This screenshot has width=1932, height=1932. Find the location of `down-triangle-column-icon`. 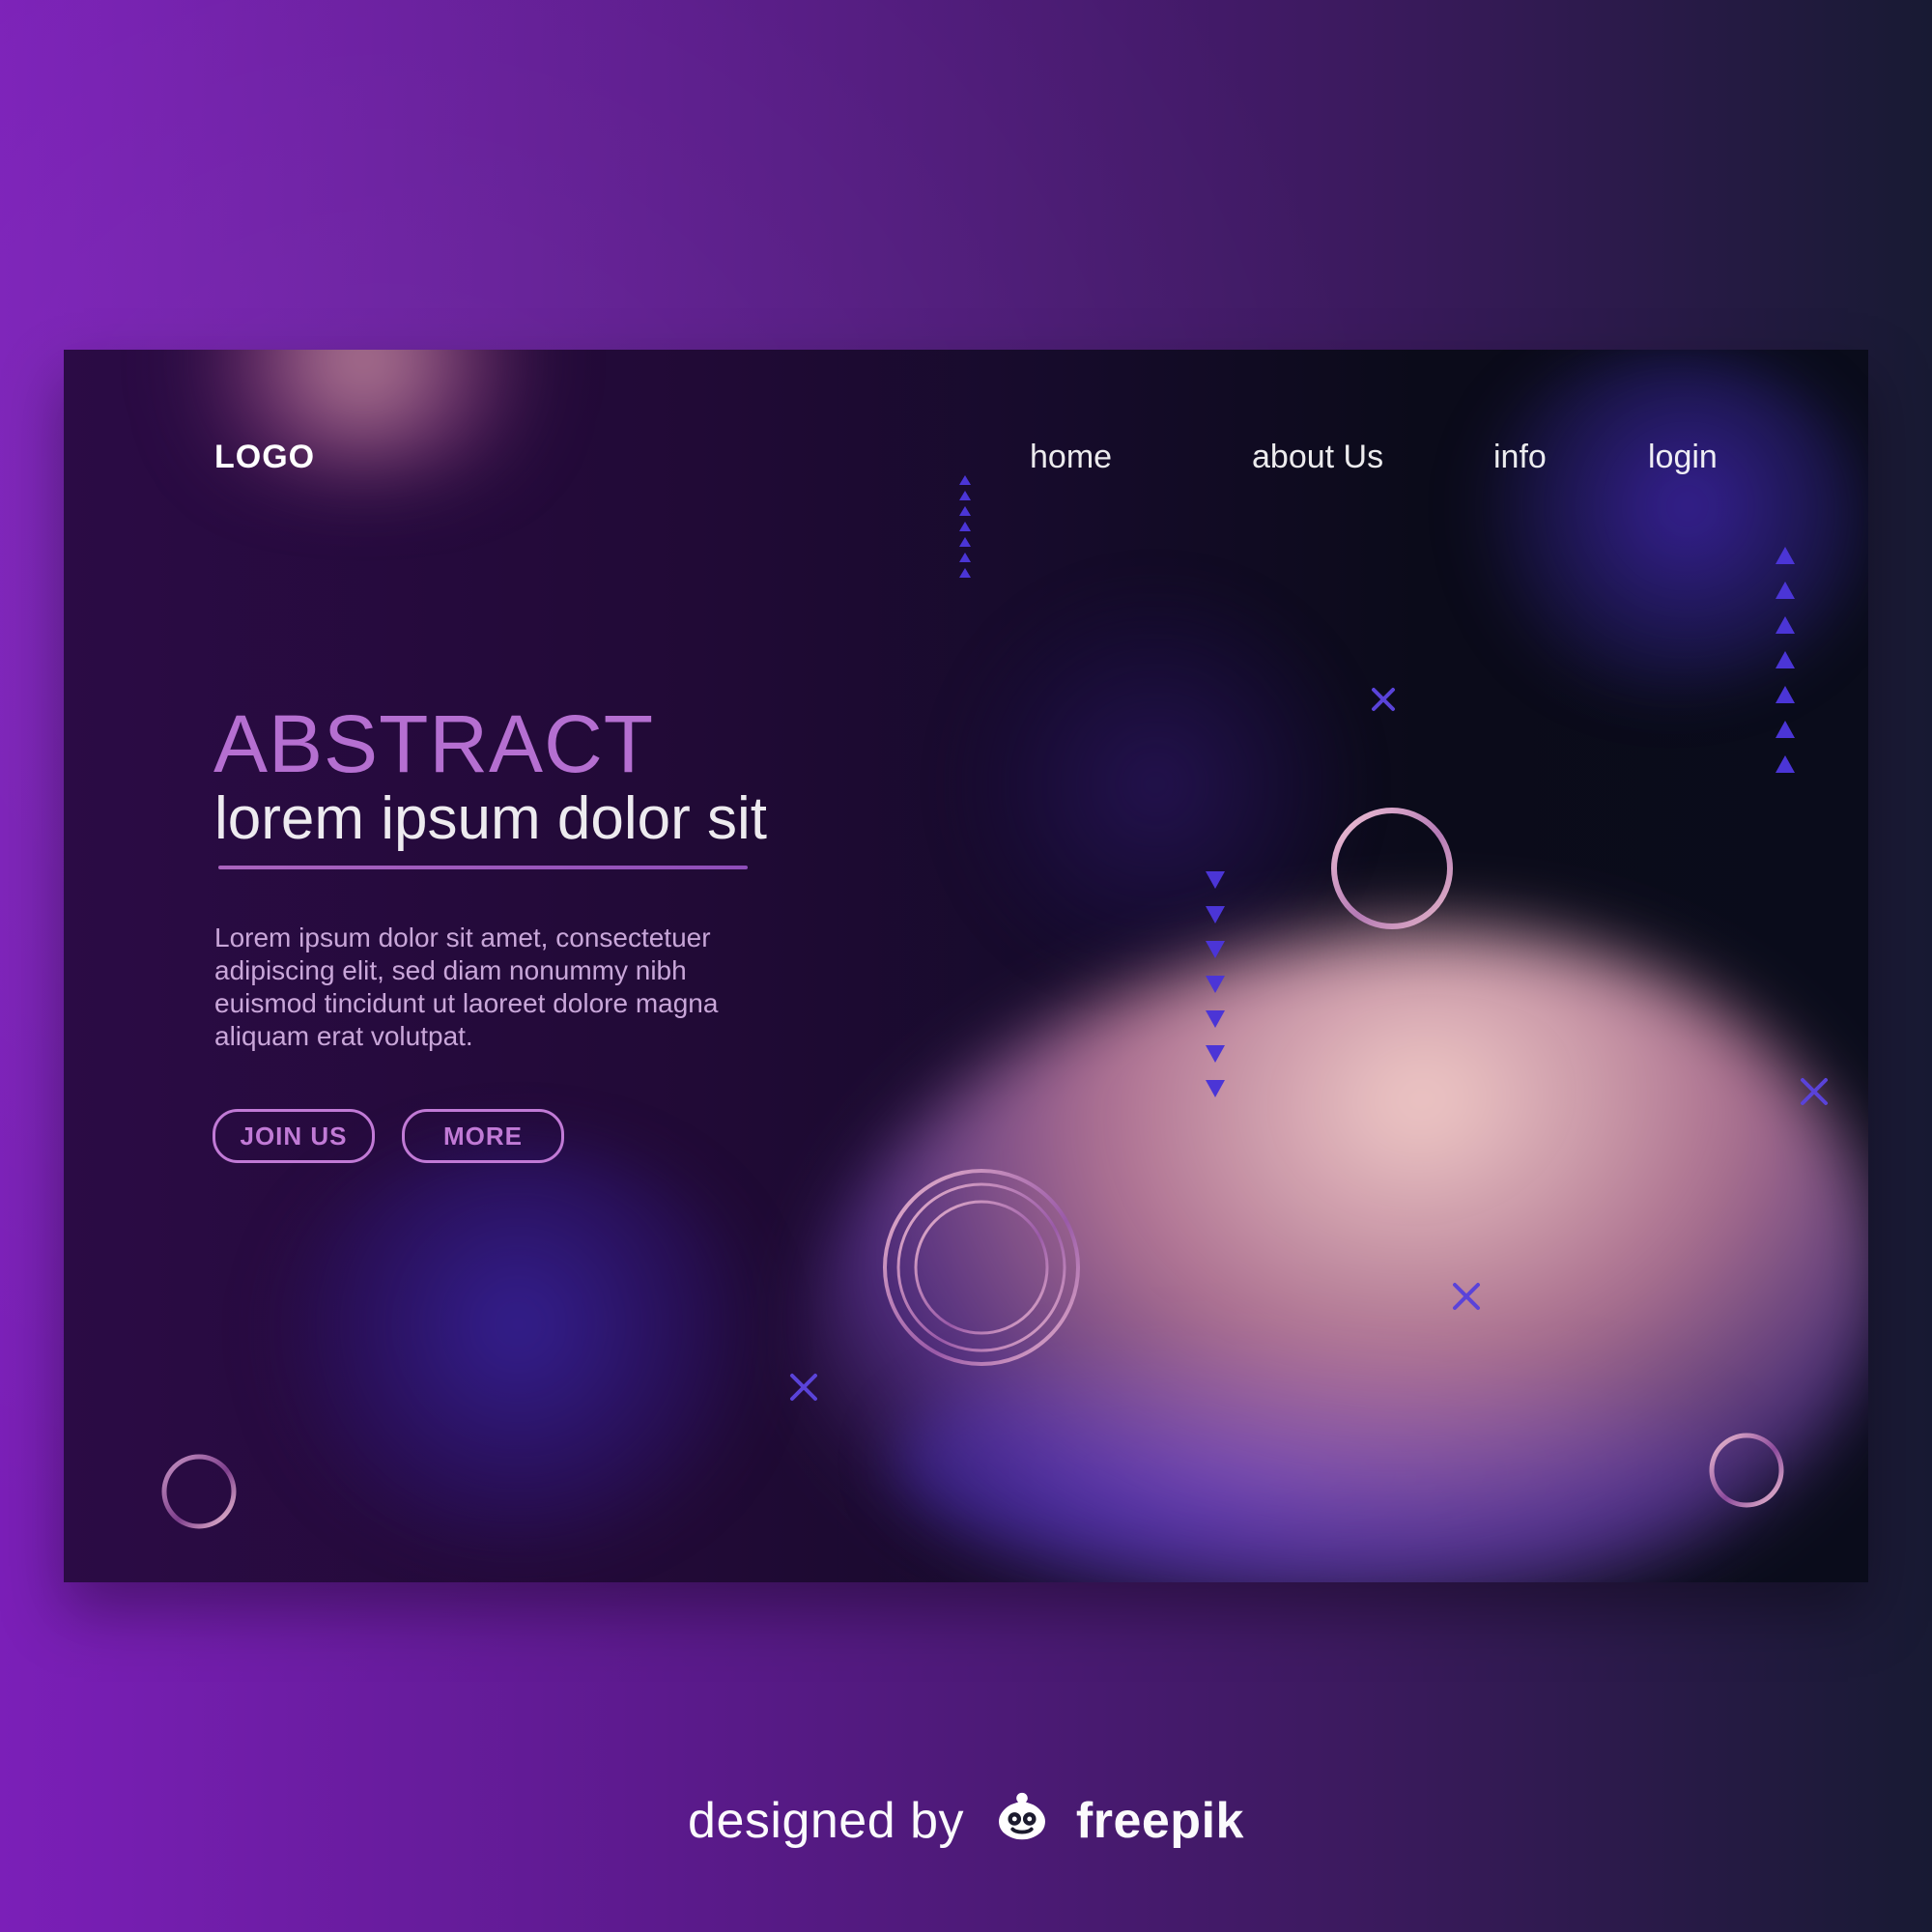

down-triangle-column-icon is located at coordinates (1215, 984).